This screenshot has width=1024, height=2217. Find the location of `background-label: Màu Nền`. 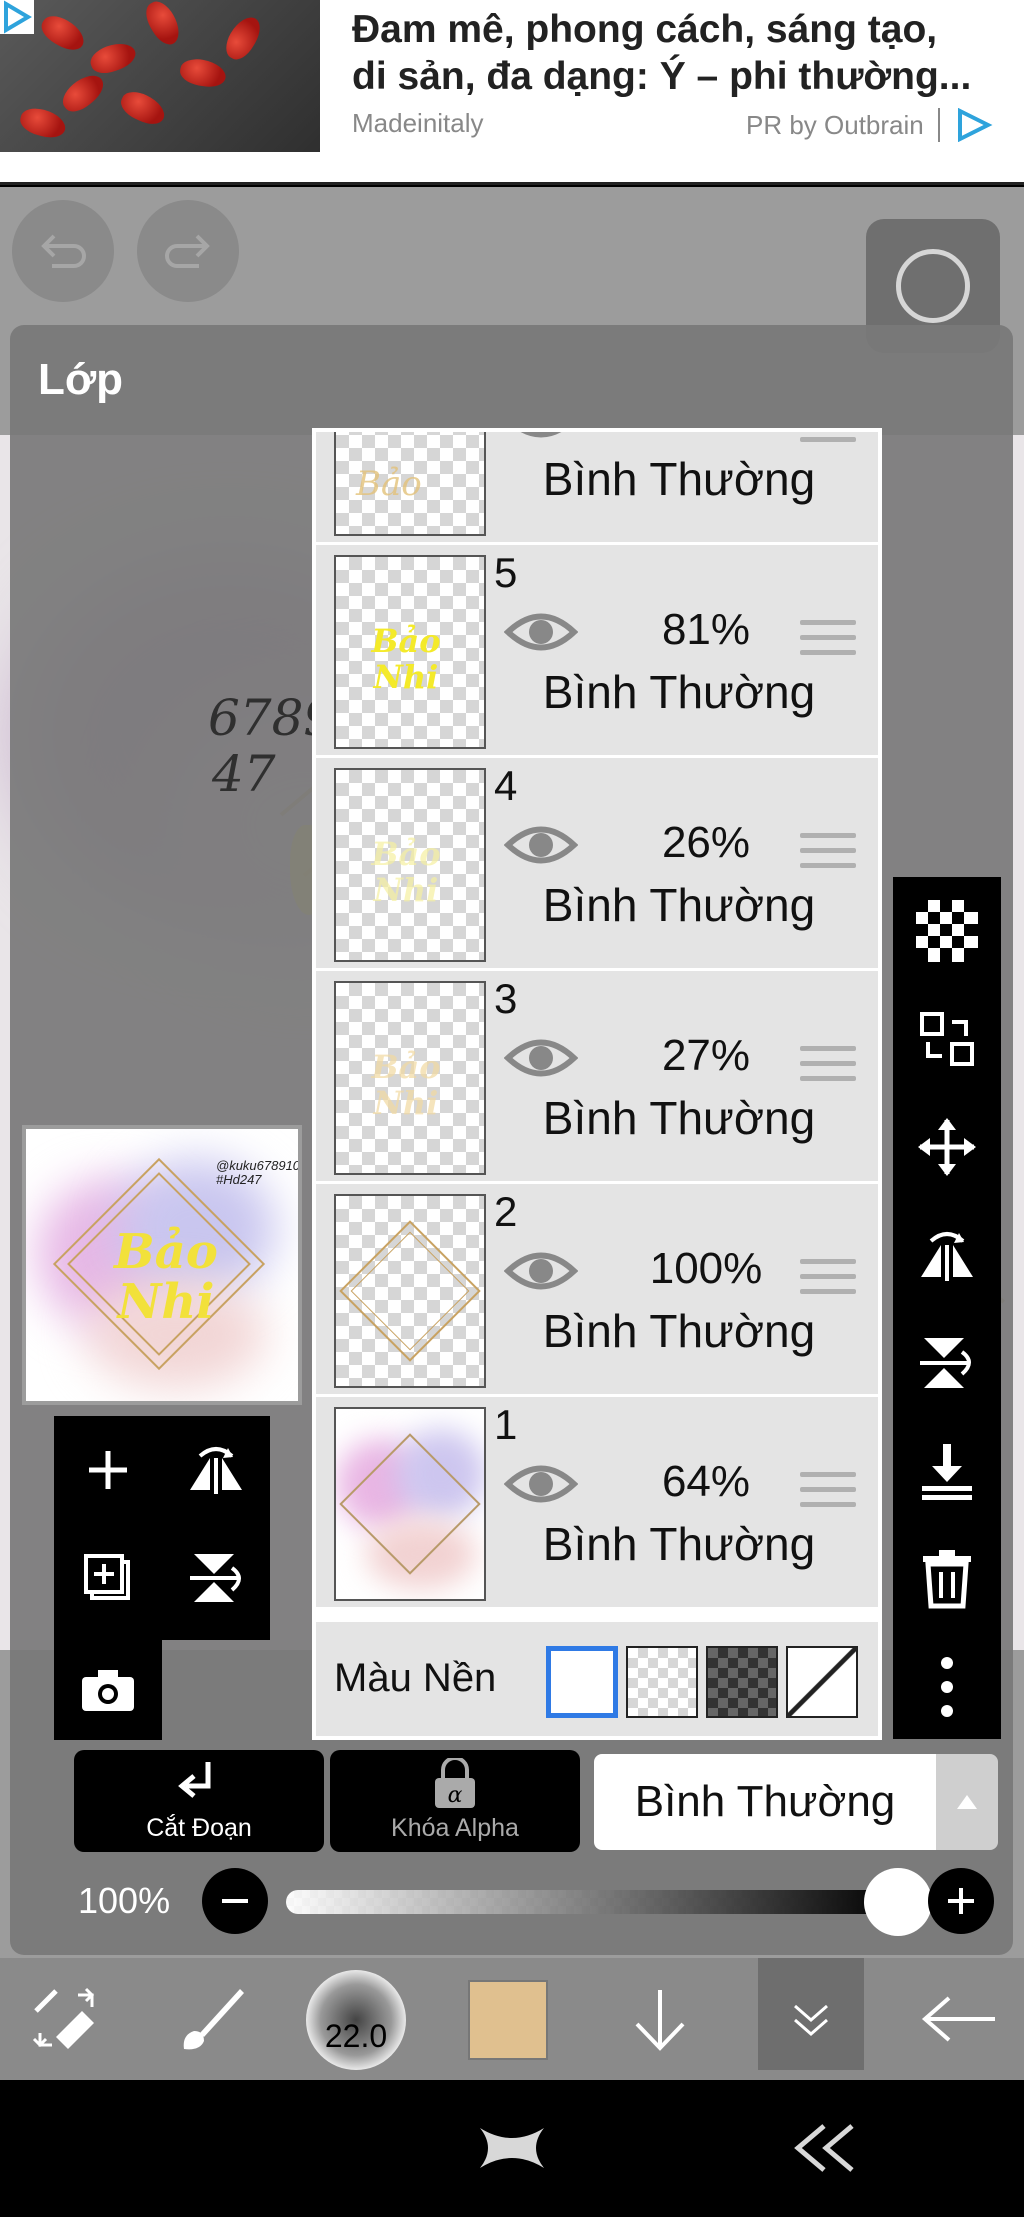

background-label: Màu Nền is located at coordinates (415, 1678).